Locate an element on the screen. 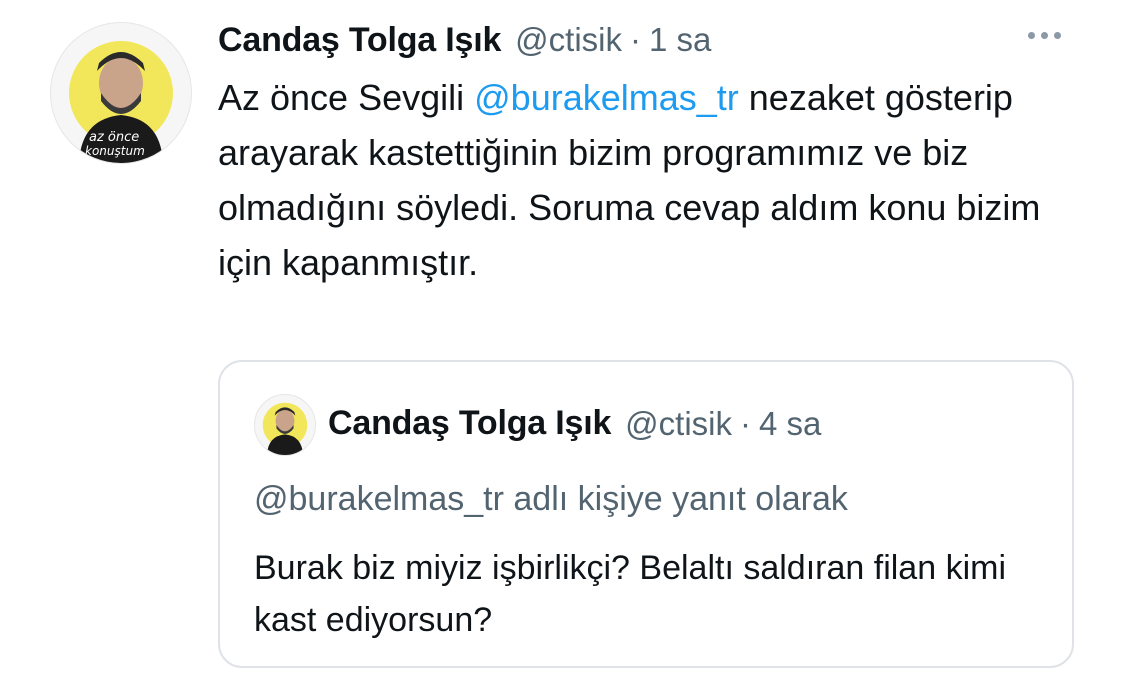 This screenshot has height=677, width=1124. avatar-logo-text: az önce is located at coordinates (114, 137).